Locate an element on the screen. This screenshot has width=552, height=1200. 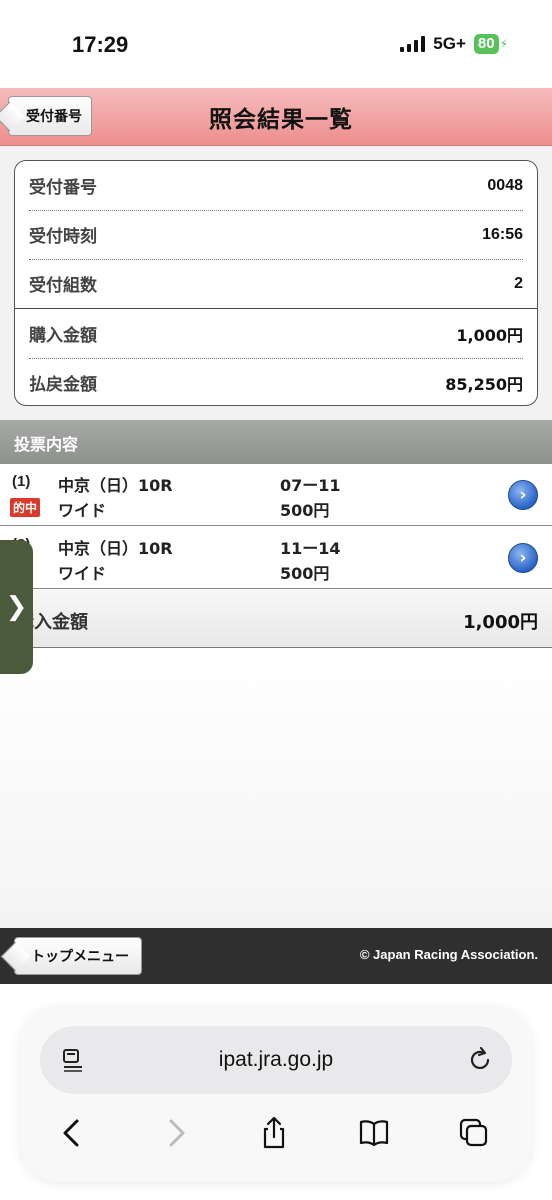
summary-label: 払戻金額 is located at coordinates (63, 385).